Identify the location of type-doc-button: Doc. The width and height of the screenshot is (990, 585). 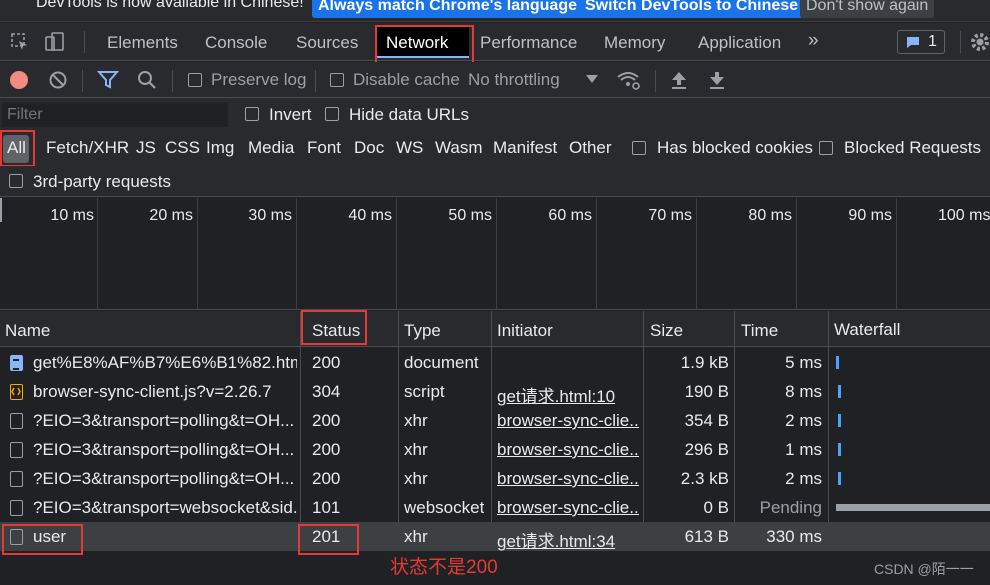
(369, 148).